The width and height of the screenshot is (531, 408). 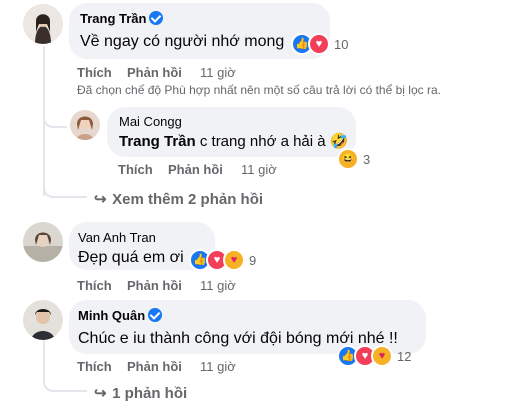 I want to click on view-more-replies-label: Xem thêm 2 phản hồi, so click(x=187, y=199).